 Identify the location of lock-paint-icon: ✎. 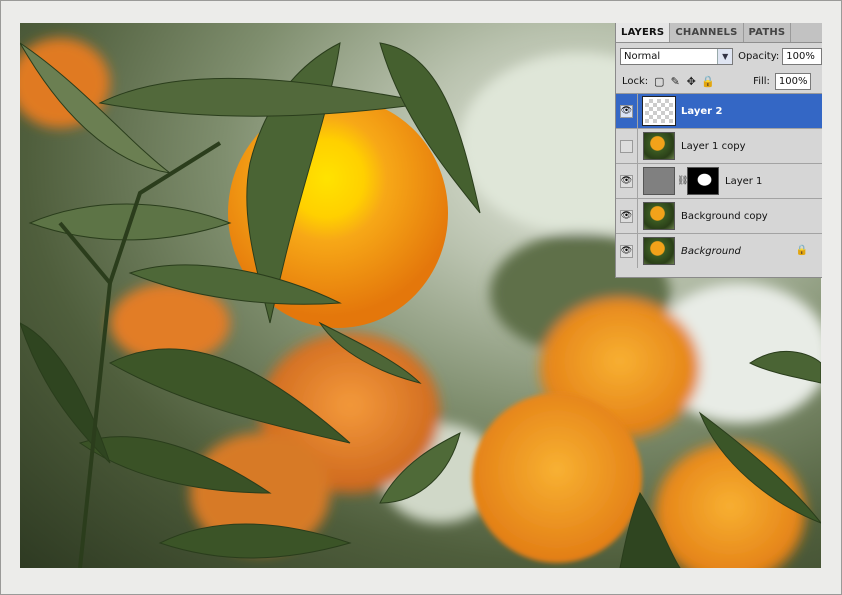
(675, 81).